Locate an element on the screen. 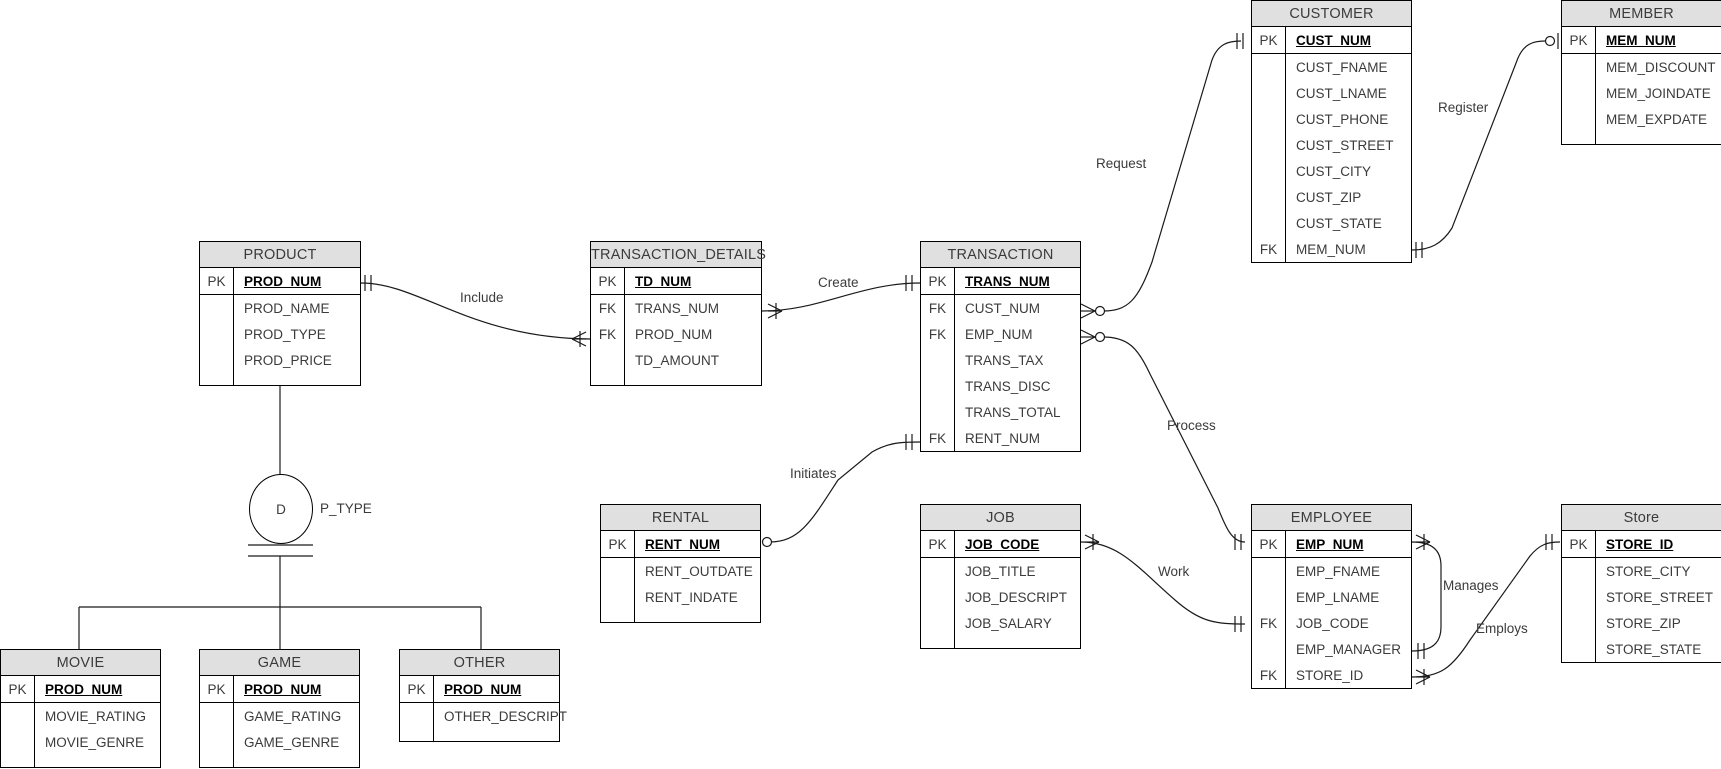 This screenshot has height=769, width=1721. attr-name: JOB_CODE is located at coordinates (1002, 544).